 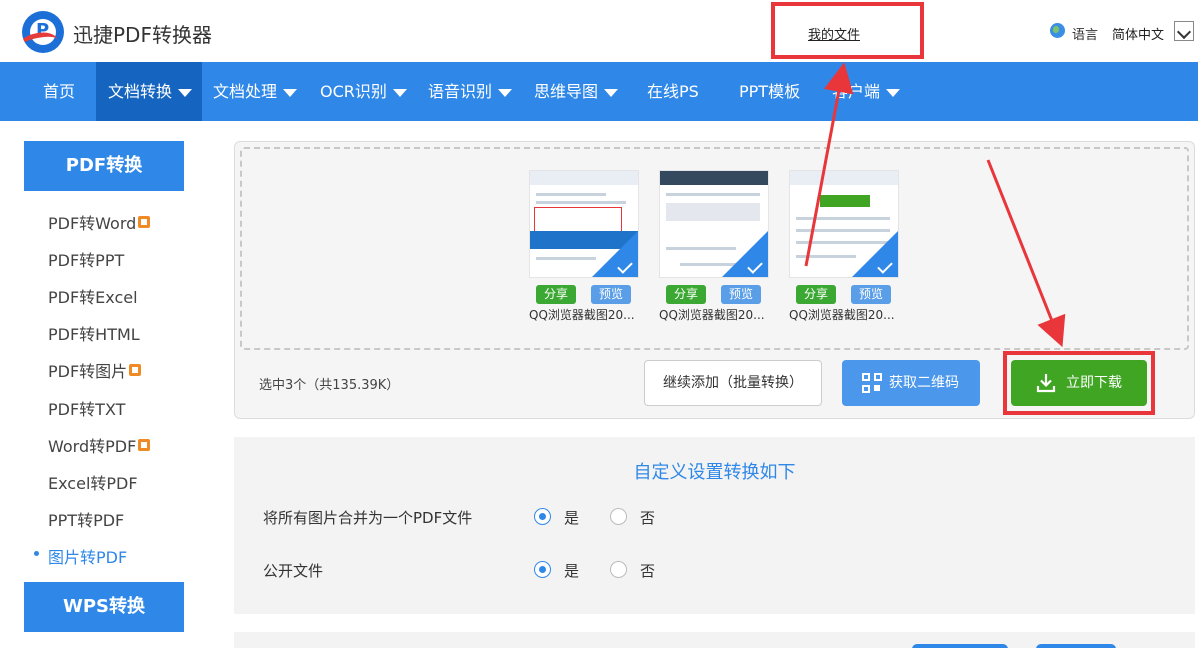 I want to click on nav-item-ppt-template: PPT模板, so click(x=769, y=91).